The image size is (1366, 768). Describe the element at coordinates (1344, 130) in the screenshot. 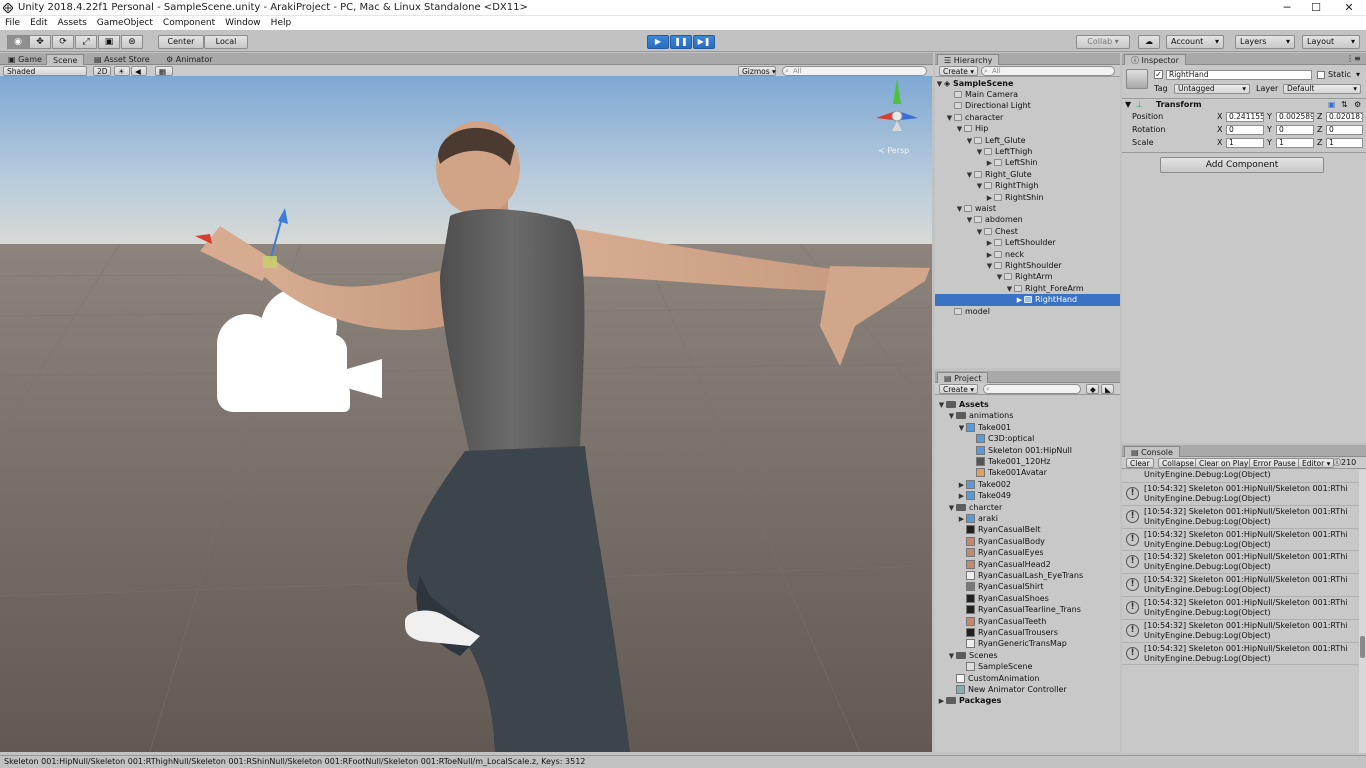

I see `rotation-z-field: 0` at that location.